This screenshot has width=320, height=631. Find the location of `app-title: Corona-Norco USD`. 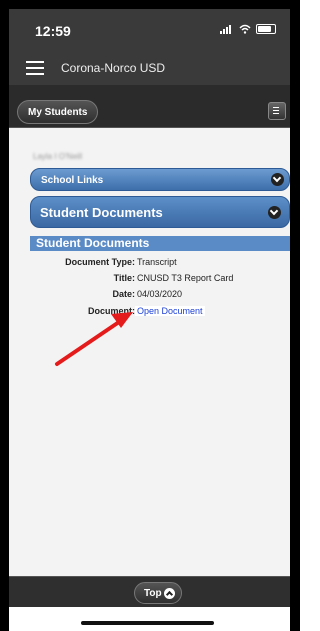

app-title: Corona-Norco USD is located at coordinates (113, 68).